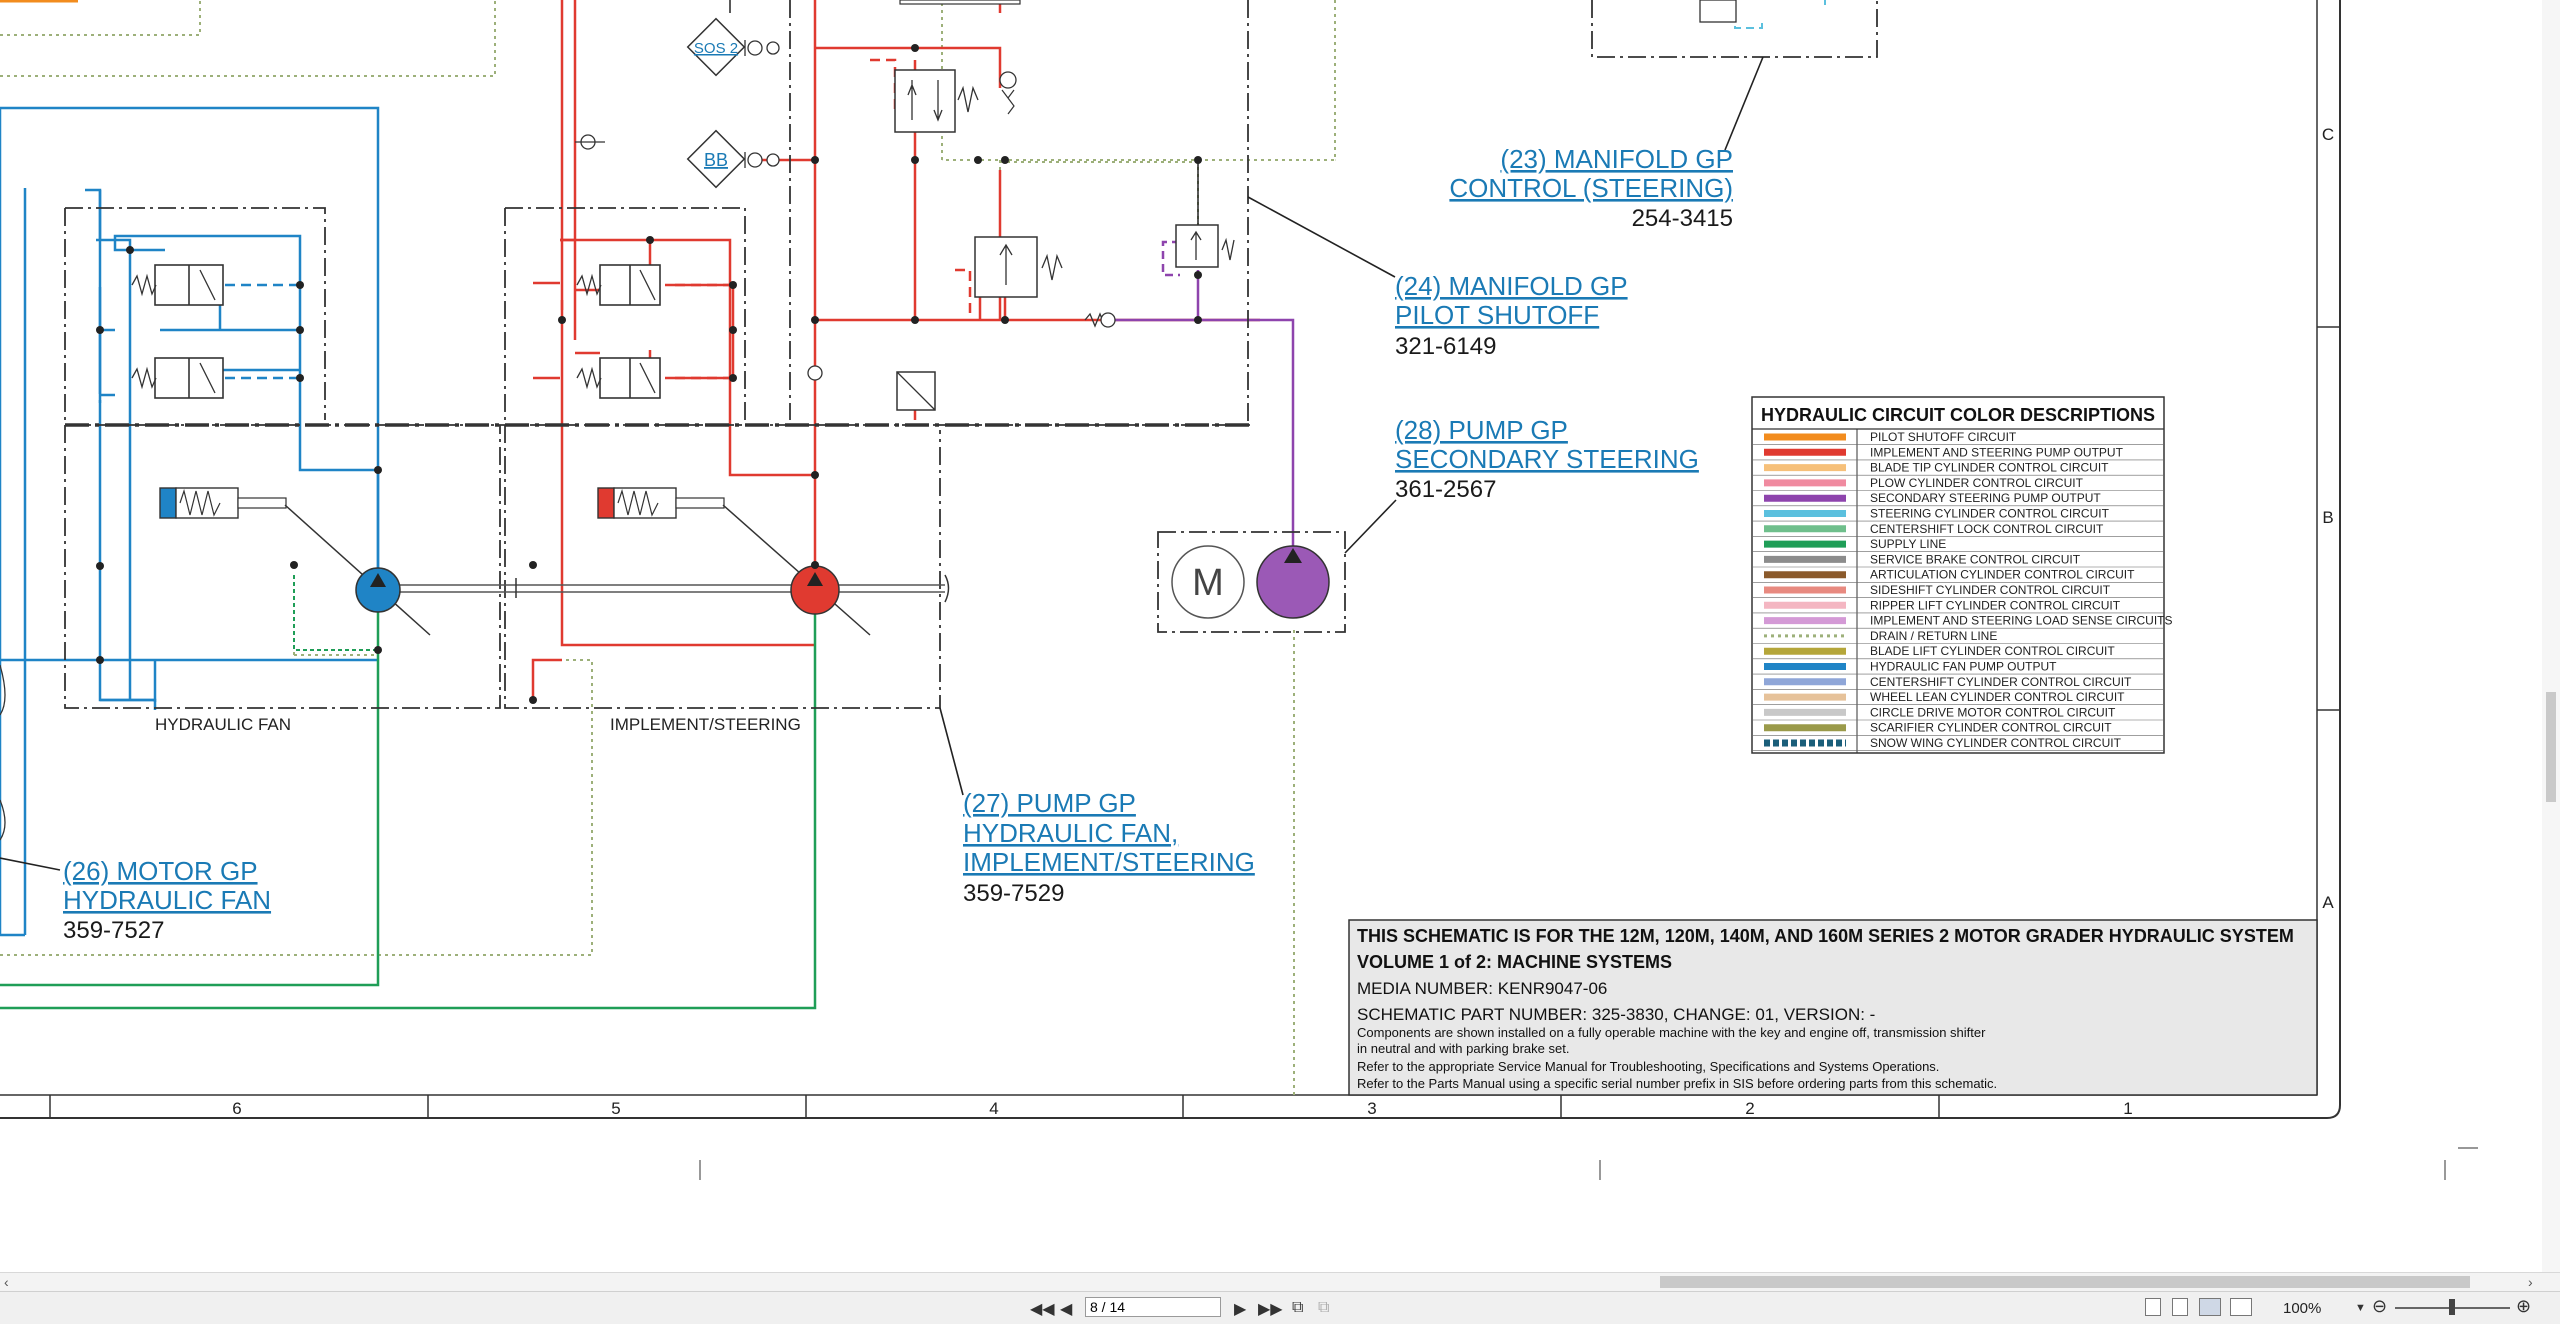 The image size is (2560, 1324). I want to click on callout-26: (26) MOTOR GP HYDRAULIC FAN 359-7527, so click(167, 900).